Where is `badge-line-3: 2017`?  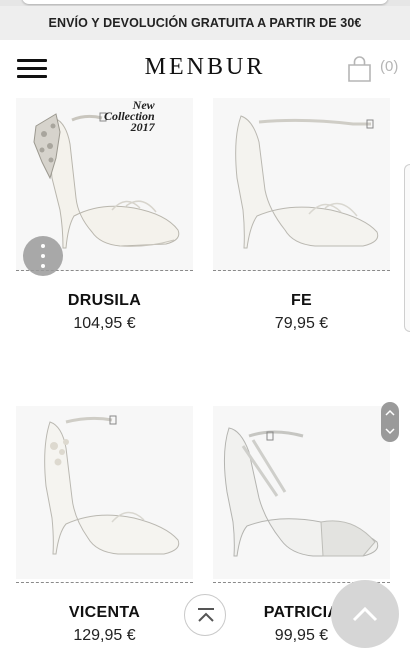
badge-line-3: 2017 is located at coordinates (142, 127).